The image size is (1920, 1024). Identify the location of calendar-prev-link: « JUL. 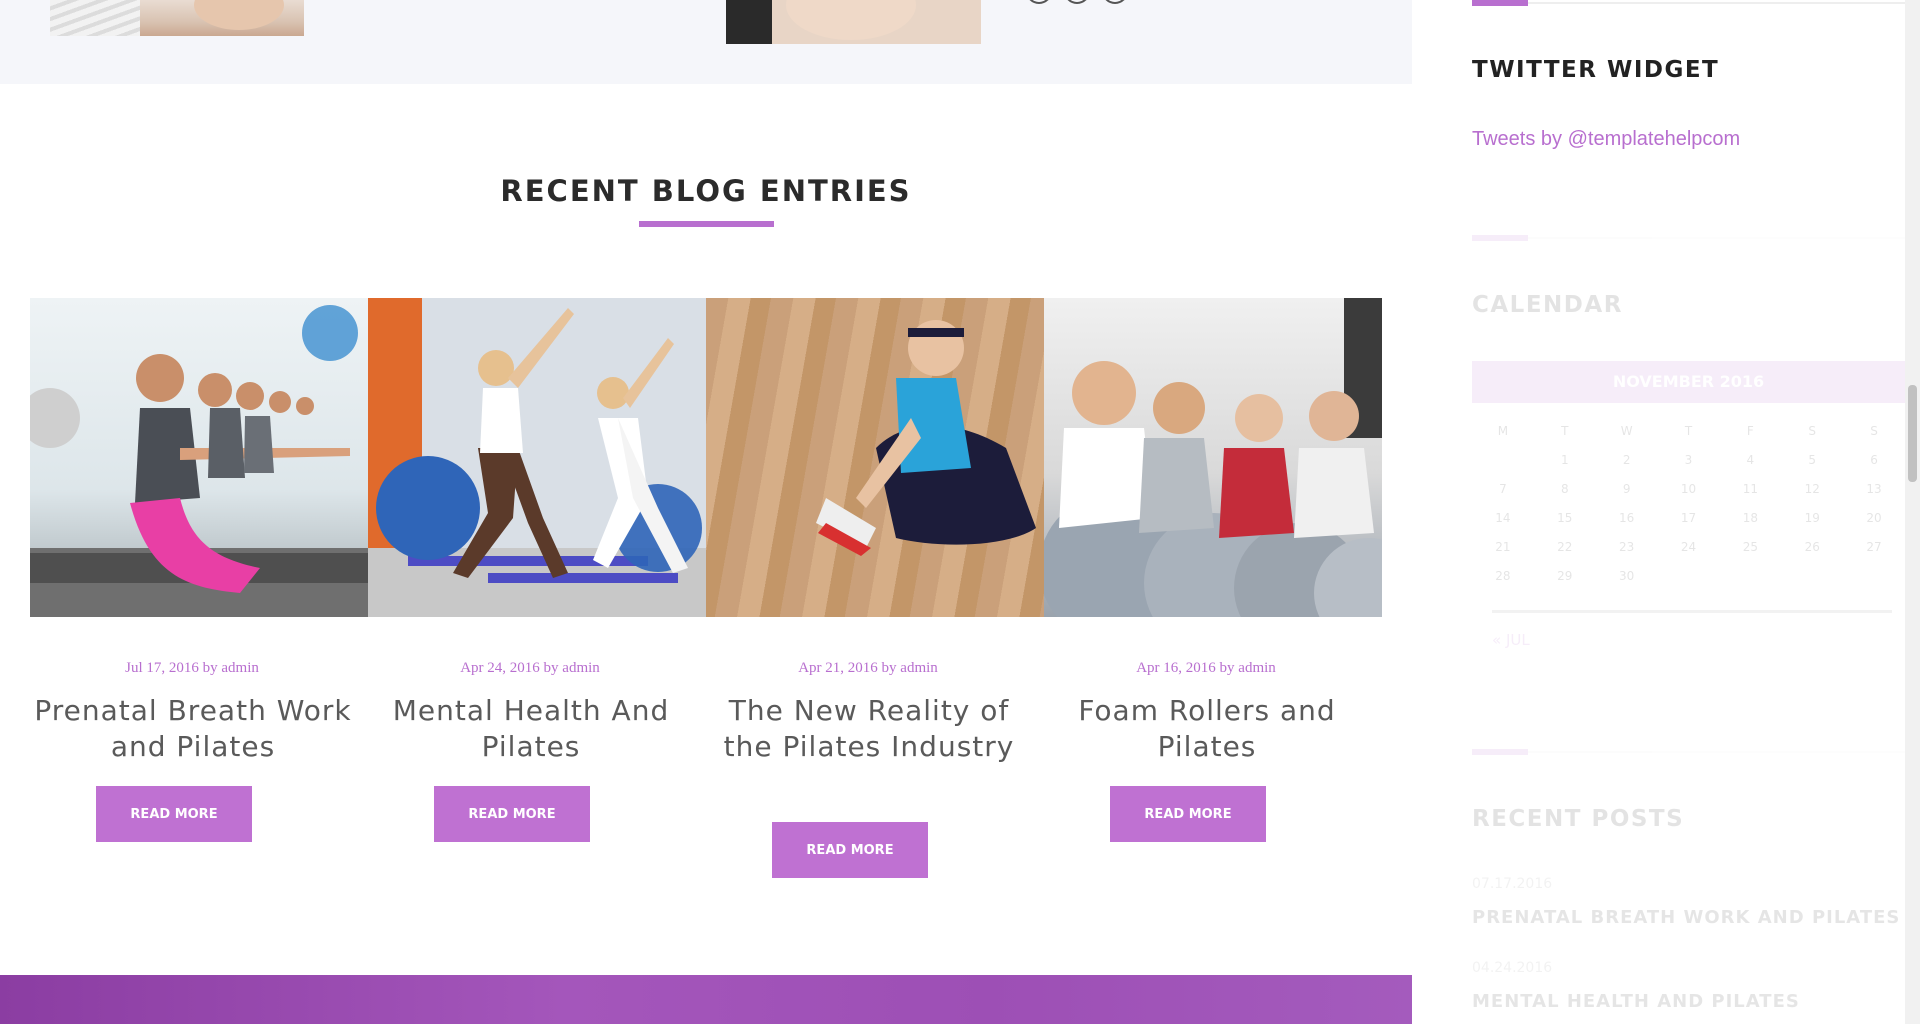
(1511, 640).